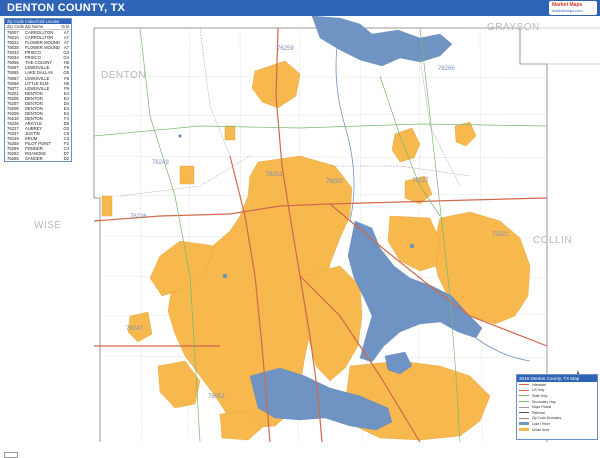 This screenshot has height=458, width=600. What do you see at coordinates (541, 423) in the screenshot?
I see `legend-label: Lake / River` at bounding box center [541, 423].